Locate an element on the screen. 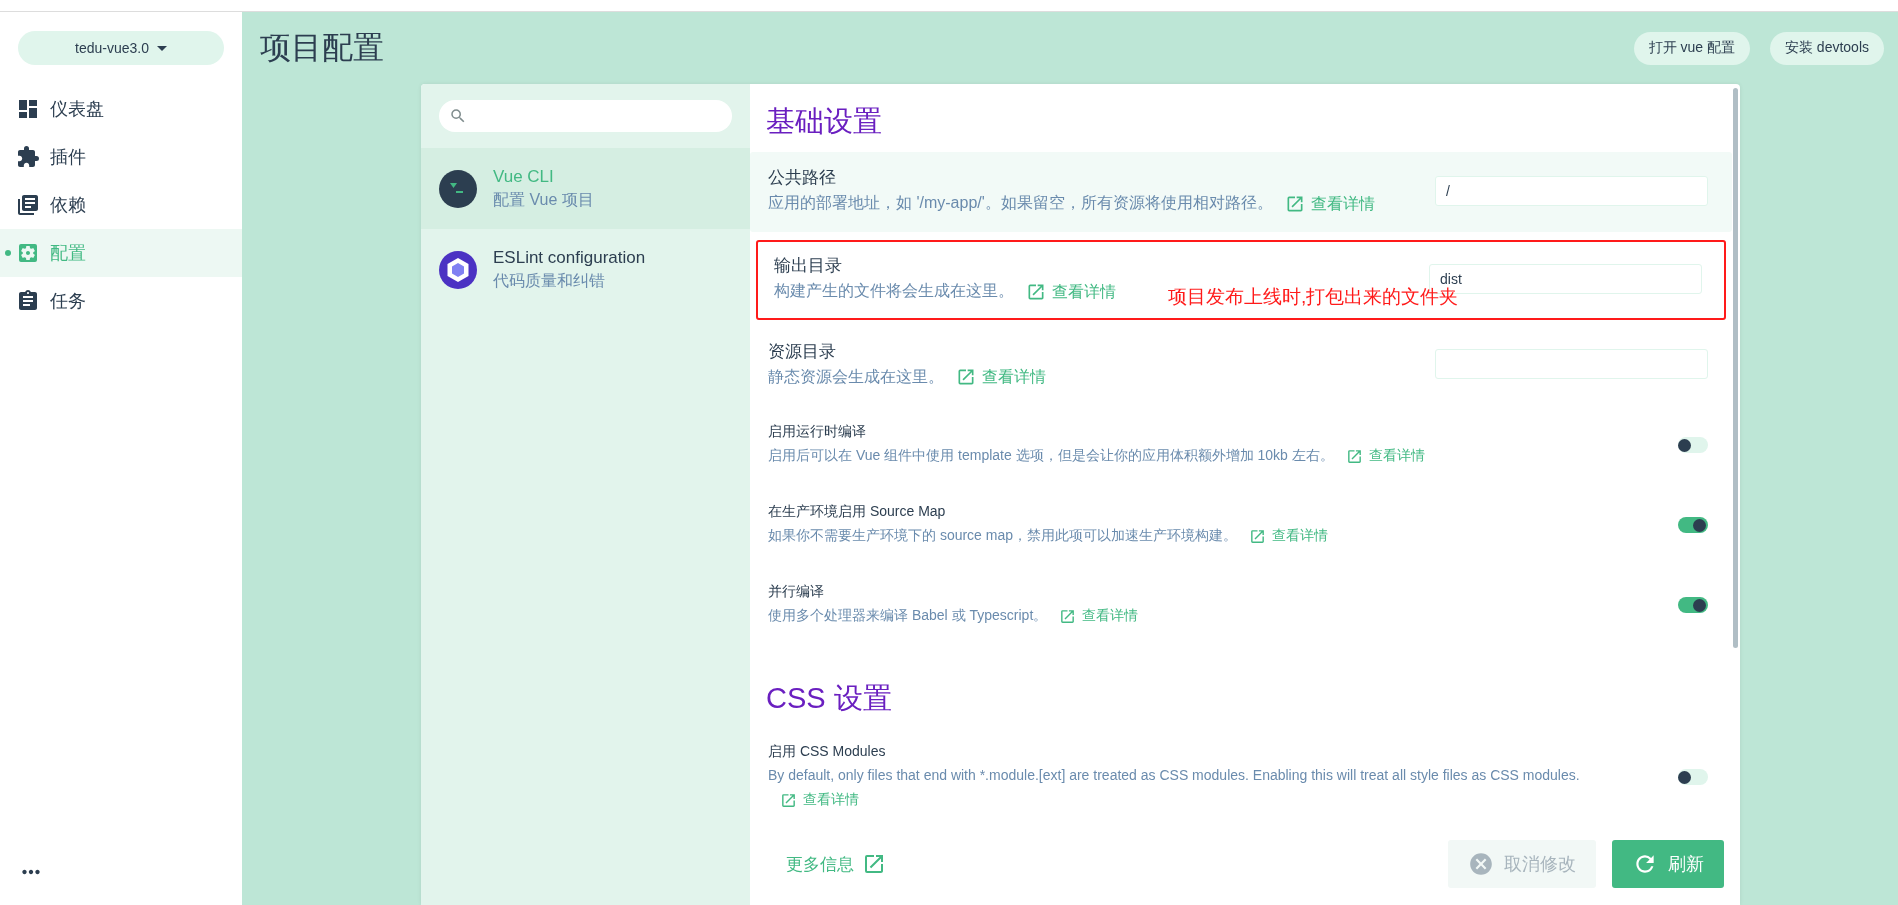 The width and height of the screenshot is (1898, 905). setting-description: 使用多个处理器来编译 Babel 或 Typescript。 is located at coordinates (908, 615).